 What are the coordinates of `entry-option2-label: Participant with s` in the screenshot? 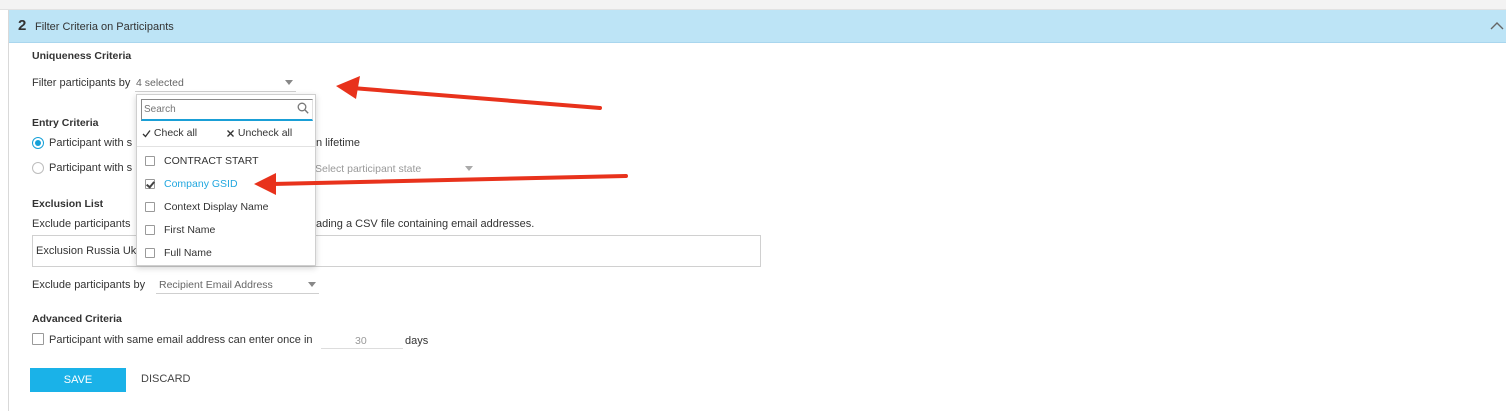 It's located at (91, 168).